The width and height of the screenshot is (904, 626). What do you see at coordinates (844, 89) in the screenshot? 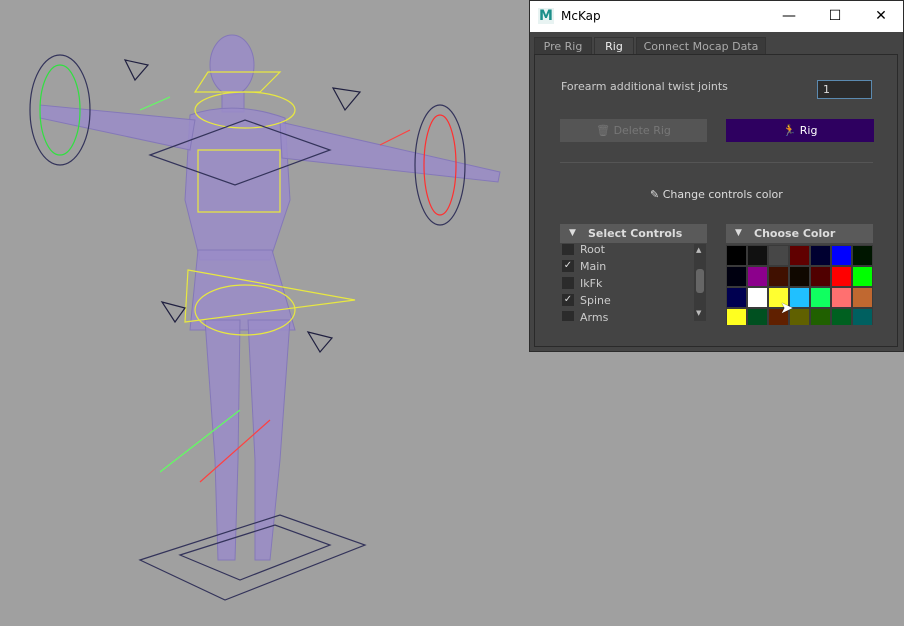
I see `twist-joints-input: 1` at bounding box center [844, 89].